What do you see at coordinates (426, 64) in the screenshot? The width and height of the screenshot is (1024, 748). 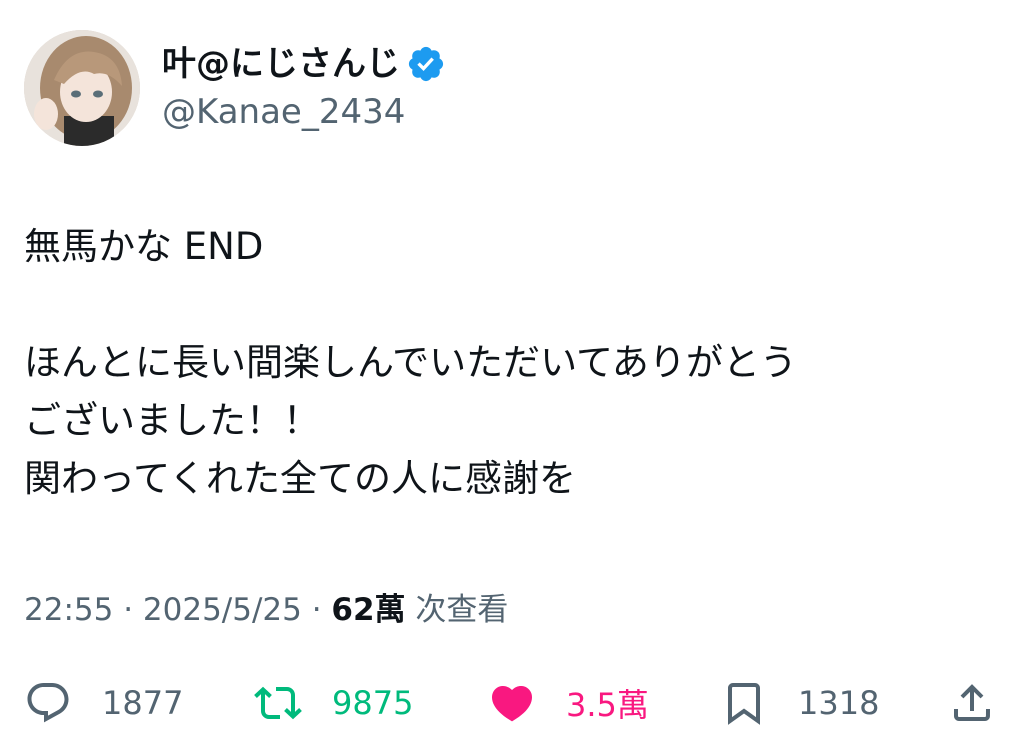 I see `verified-badge-icon` at bounding box center [426, 64].